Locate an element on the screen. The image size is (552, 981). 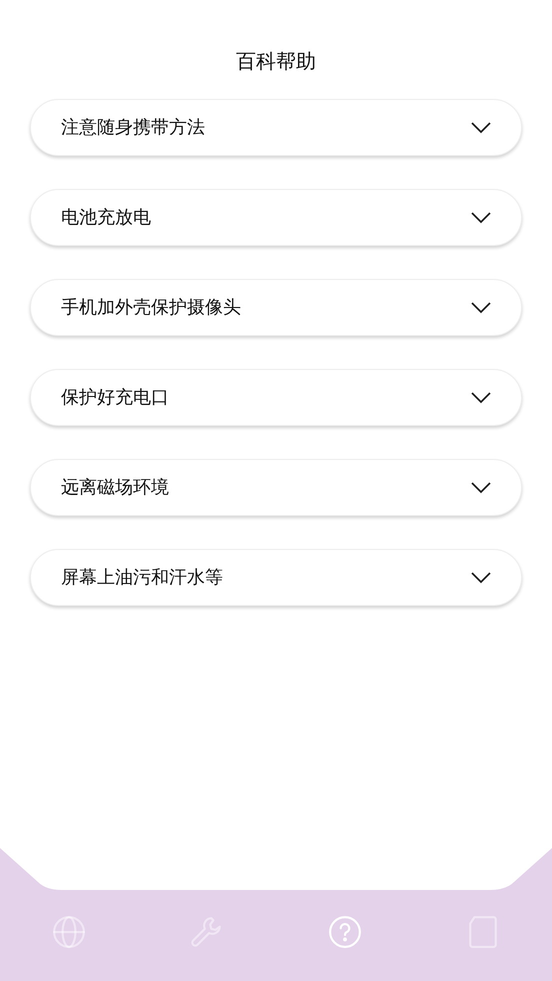
accordion-item: 远离磁场环境 is located at coordinates (276, 487).